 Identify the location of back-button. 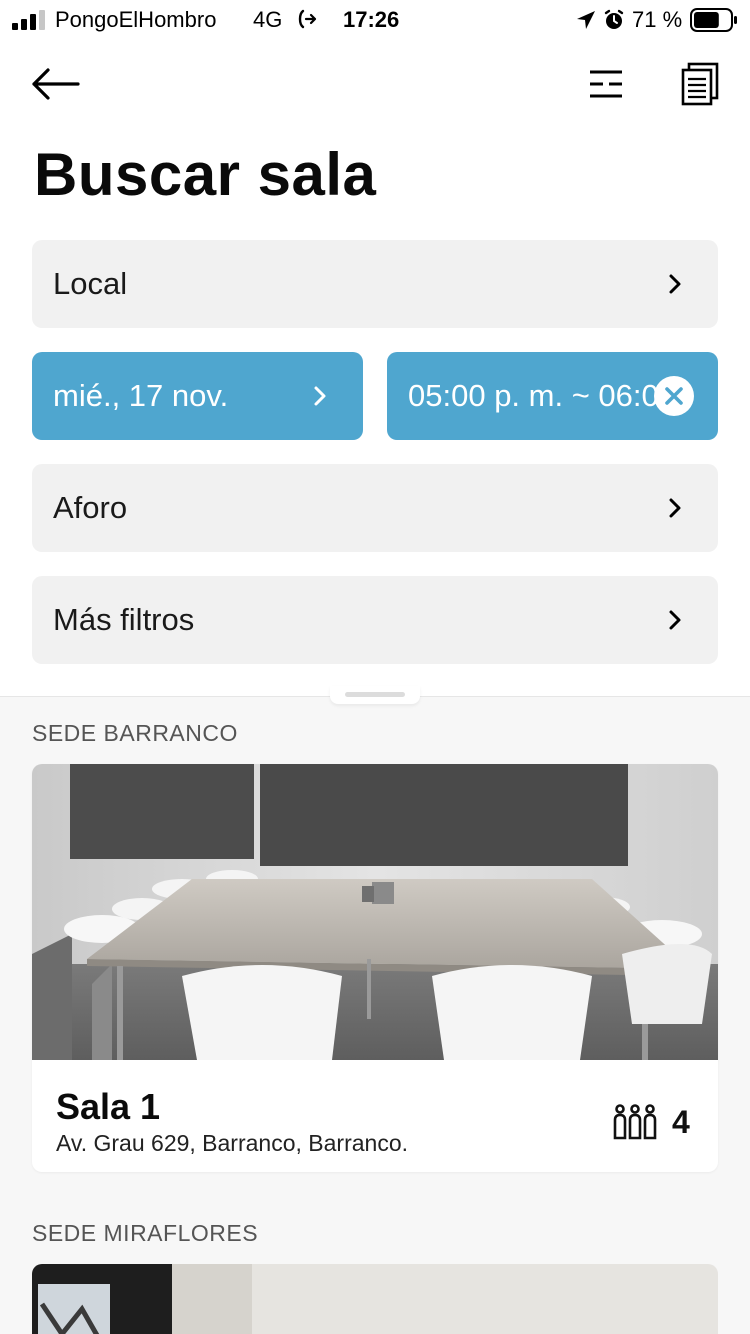
(55, 84).